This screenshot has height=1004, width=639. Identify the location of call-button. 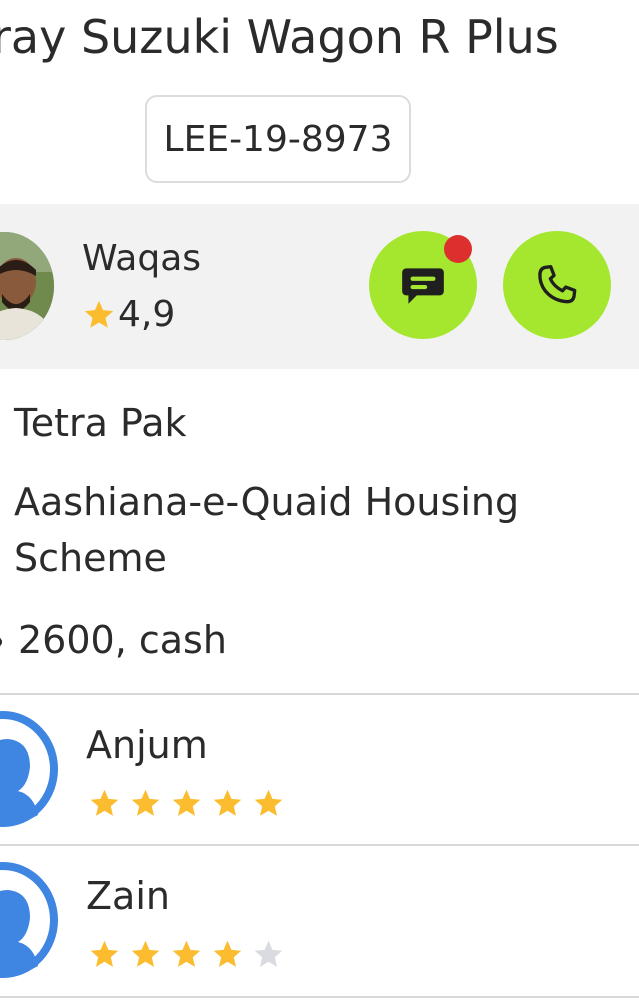
(557, 285).